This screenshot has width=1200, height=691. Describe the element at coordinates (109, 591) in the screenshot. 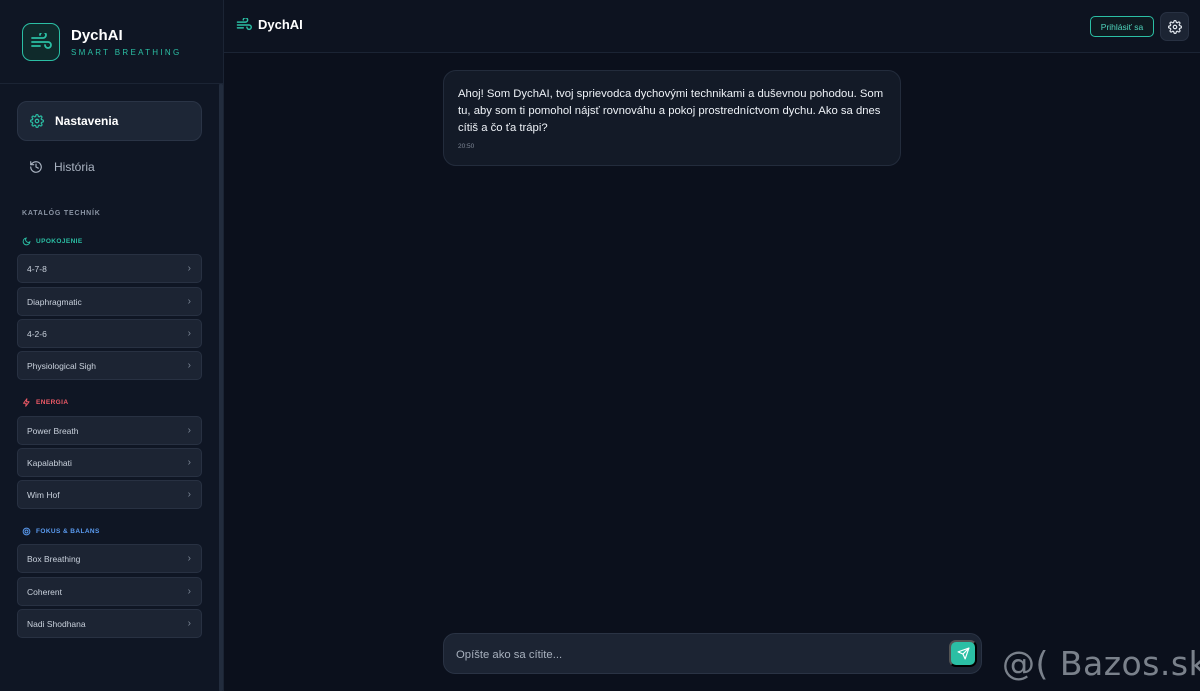

I see `technique-item: Coherent ›` at that location.